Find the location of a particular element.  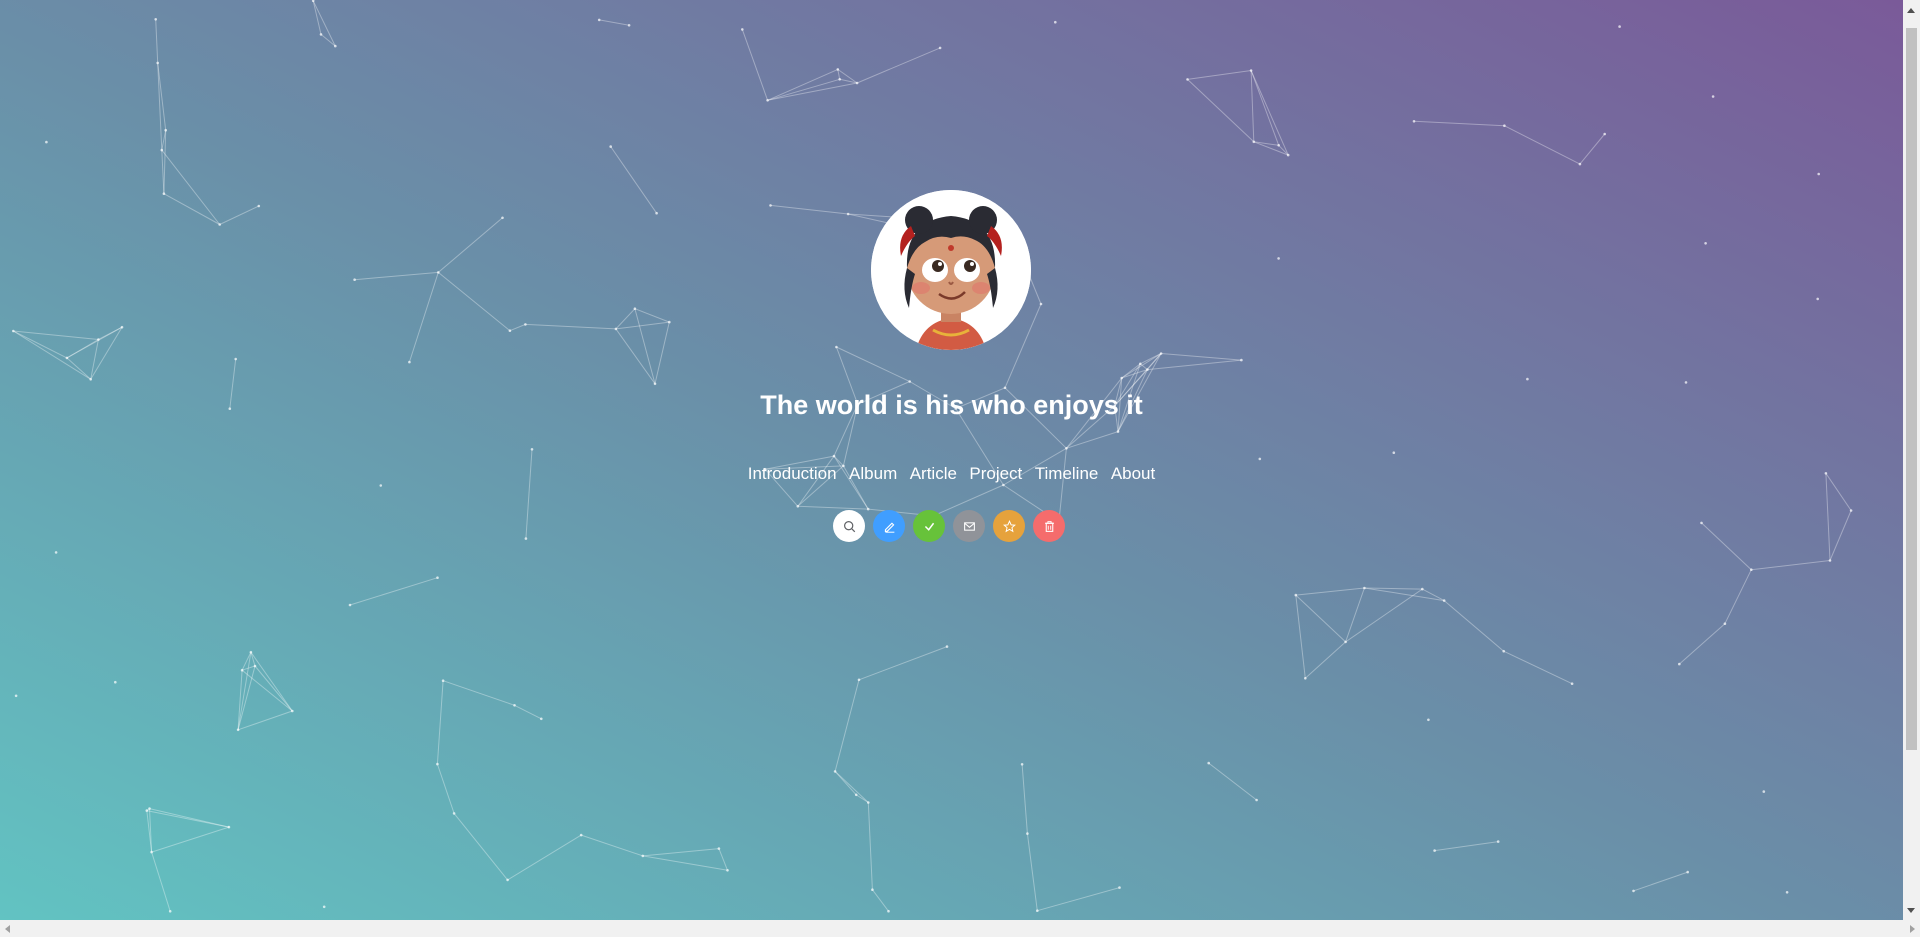

star-icon is located at coordinates (1009, 525).